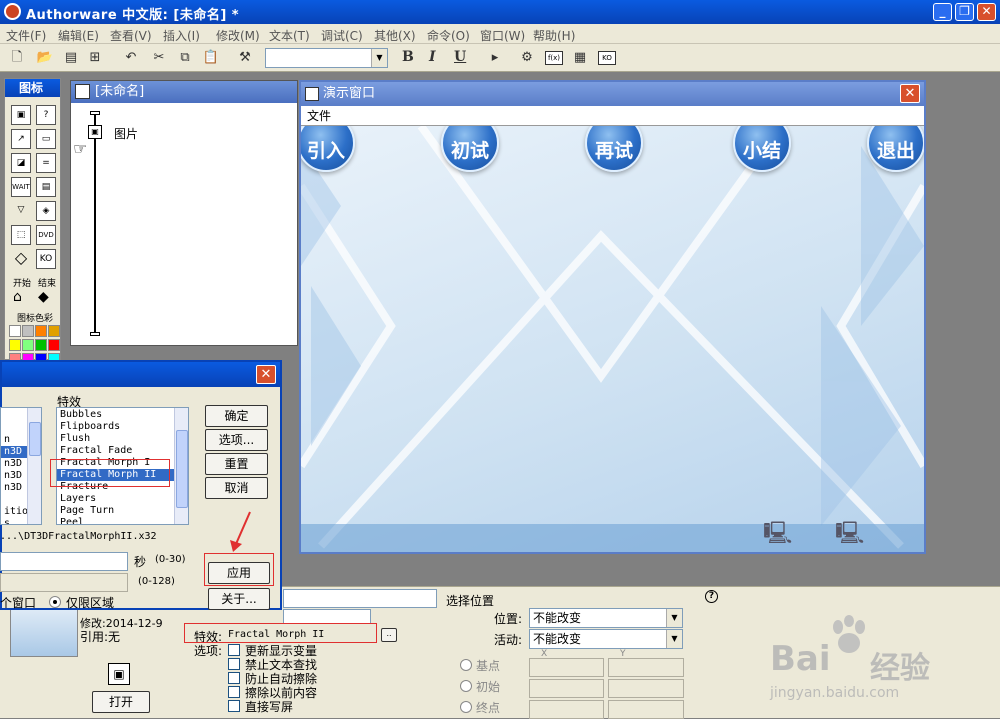 This screenshot has width=1000, height=719. Describe the element at coordinates (245, 58) in the screenshot. I see `find-icon: ⚒` at that location.